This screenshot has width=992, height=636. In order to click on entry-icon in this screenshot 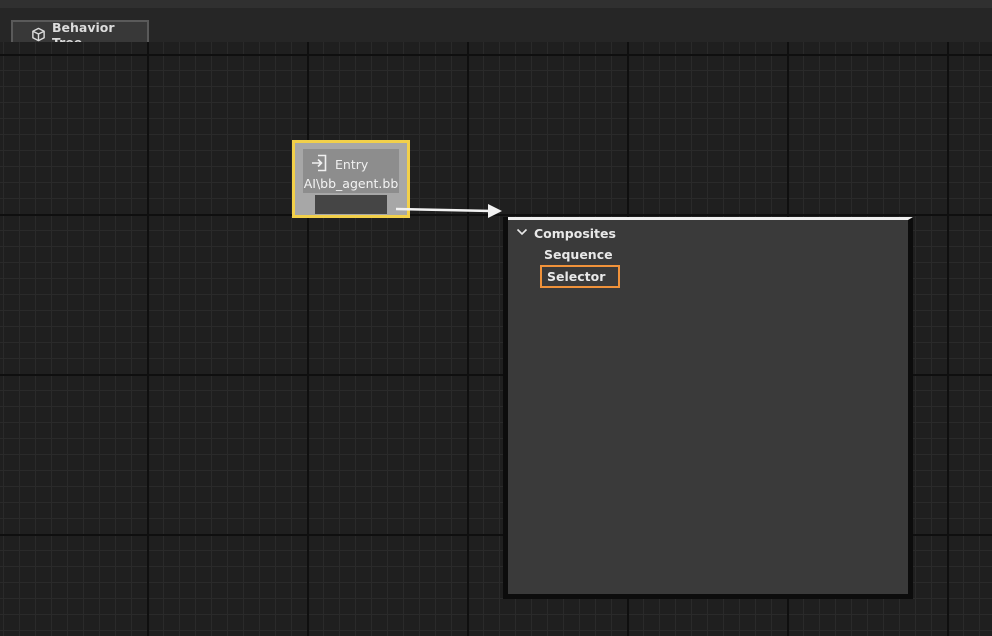, I will do `click(319, 164)`.